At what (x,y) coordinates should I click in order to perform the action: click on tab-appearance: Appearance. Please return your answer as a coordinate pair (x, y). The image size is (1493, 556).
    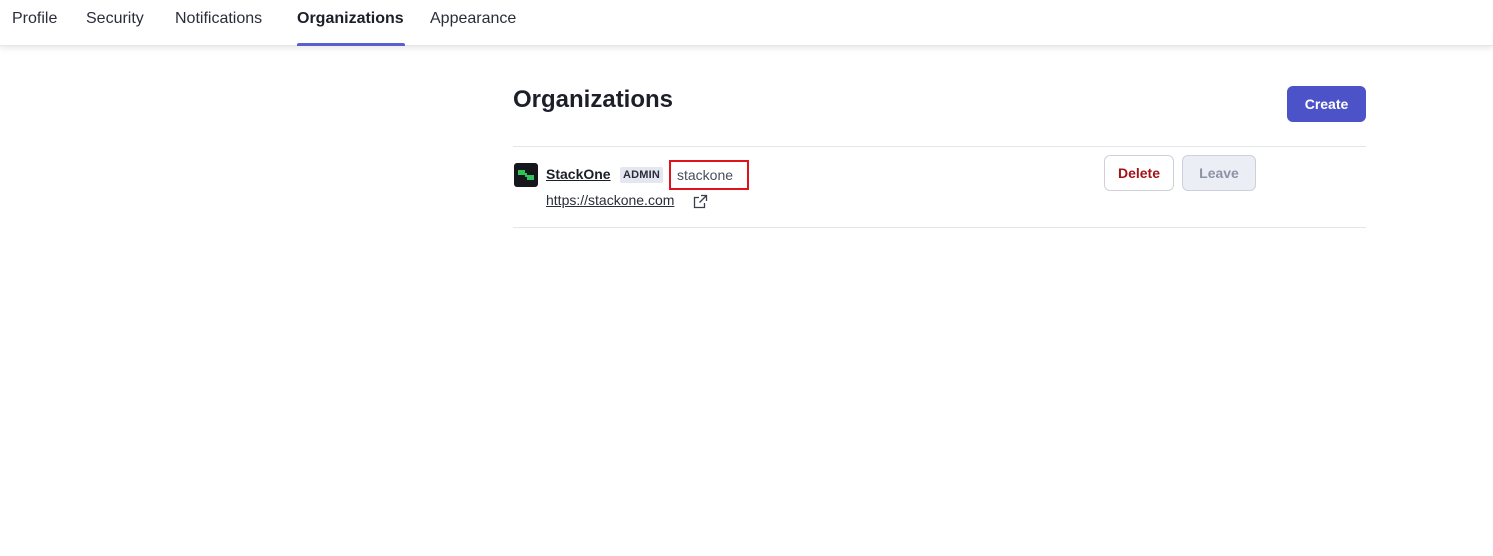
    Looking at the image, I should click on (473, 27).